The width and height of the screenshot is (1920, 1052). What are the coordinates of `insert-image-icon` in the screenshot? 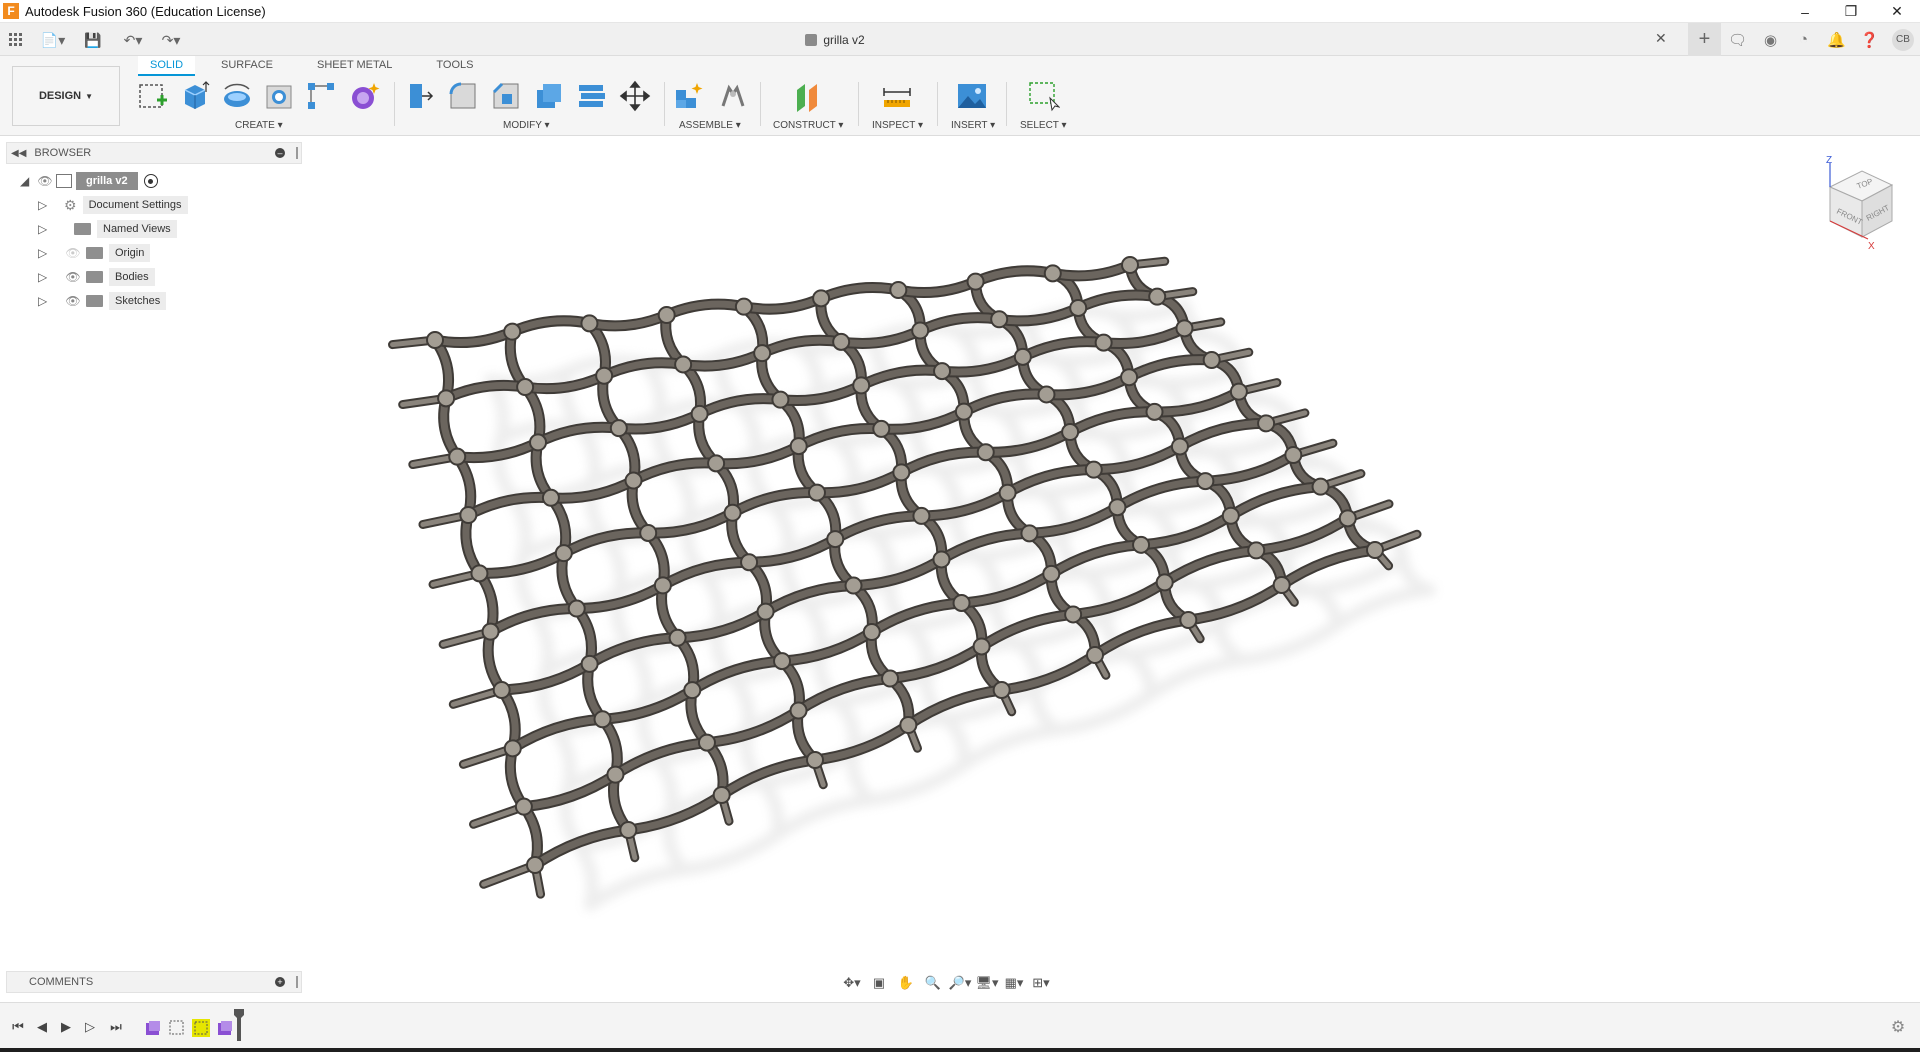 It's located at (972, 96).